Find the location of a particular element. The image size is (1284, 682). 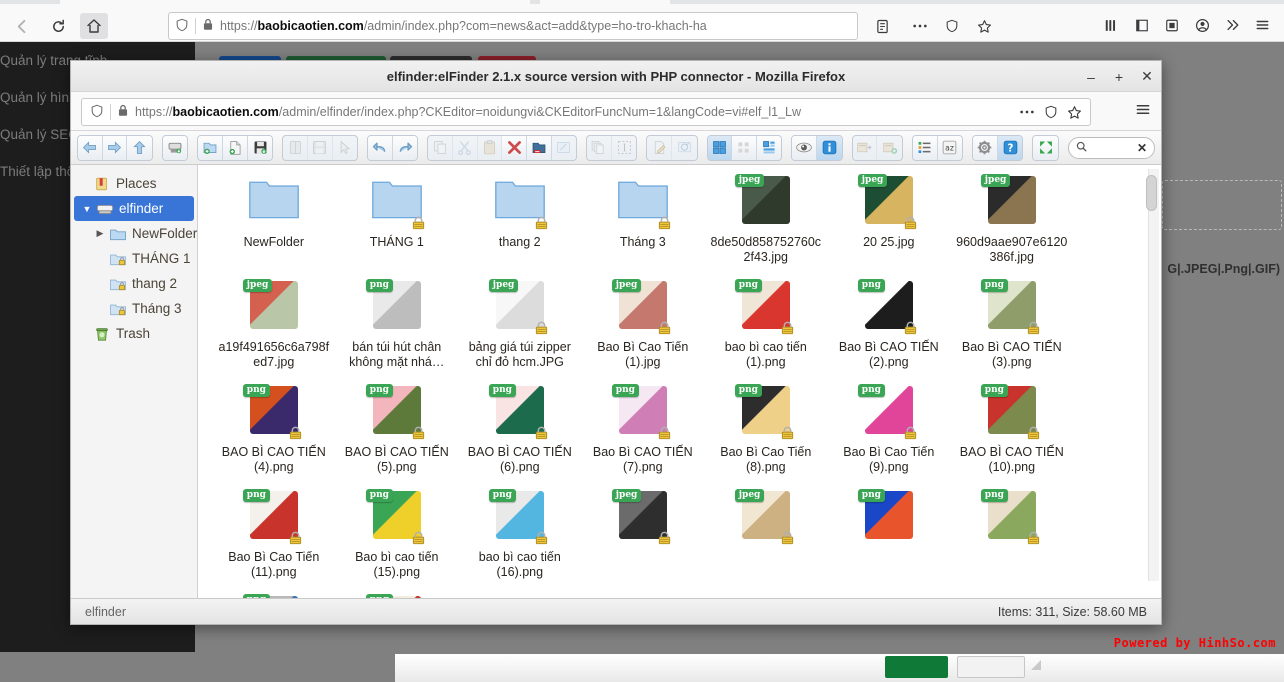

file-grid-scrollbar-thumb is located at coordinates (1151, 193).